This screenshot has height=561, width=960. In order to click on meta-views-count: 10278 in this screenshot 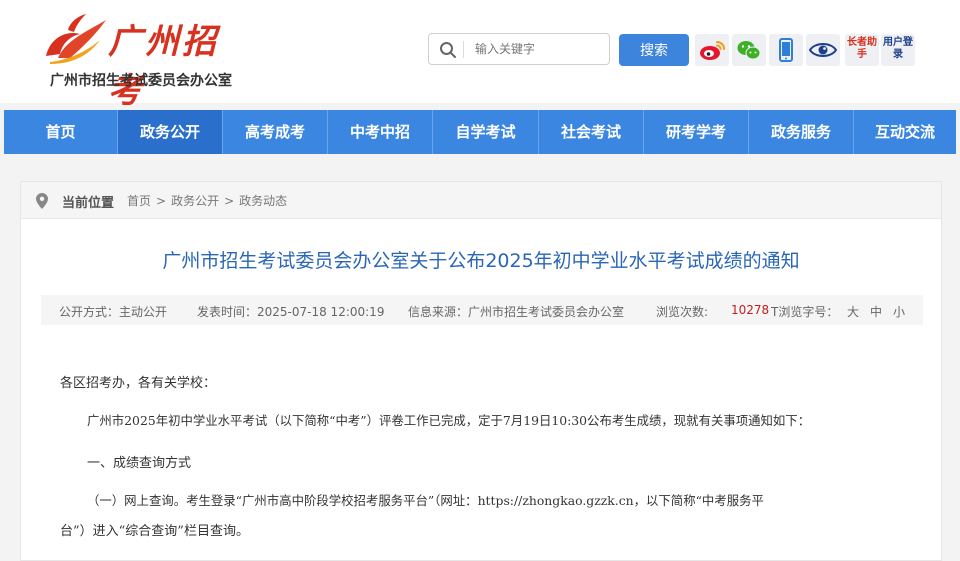, I will do `click(750, 310)`.